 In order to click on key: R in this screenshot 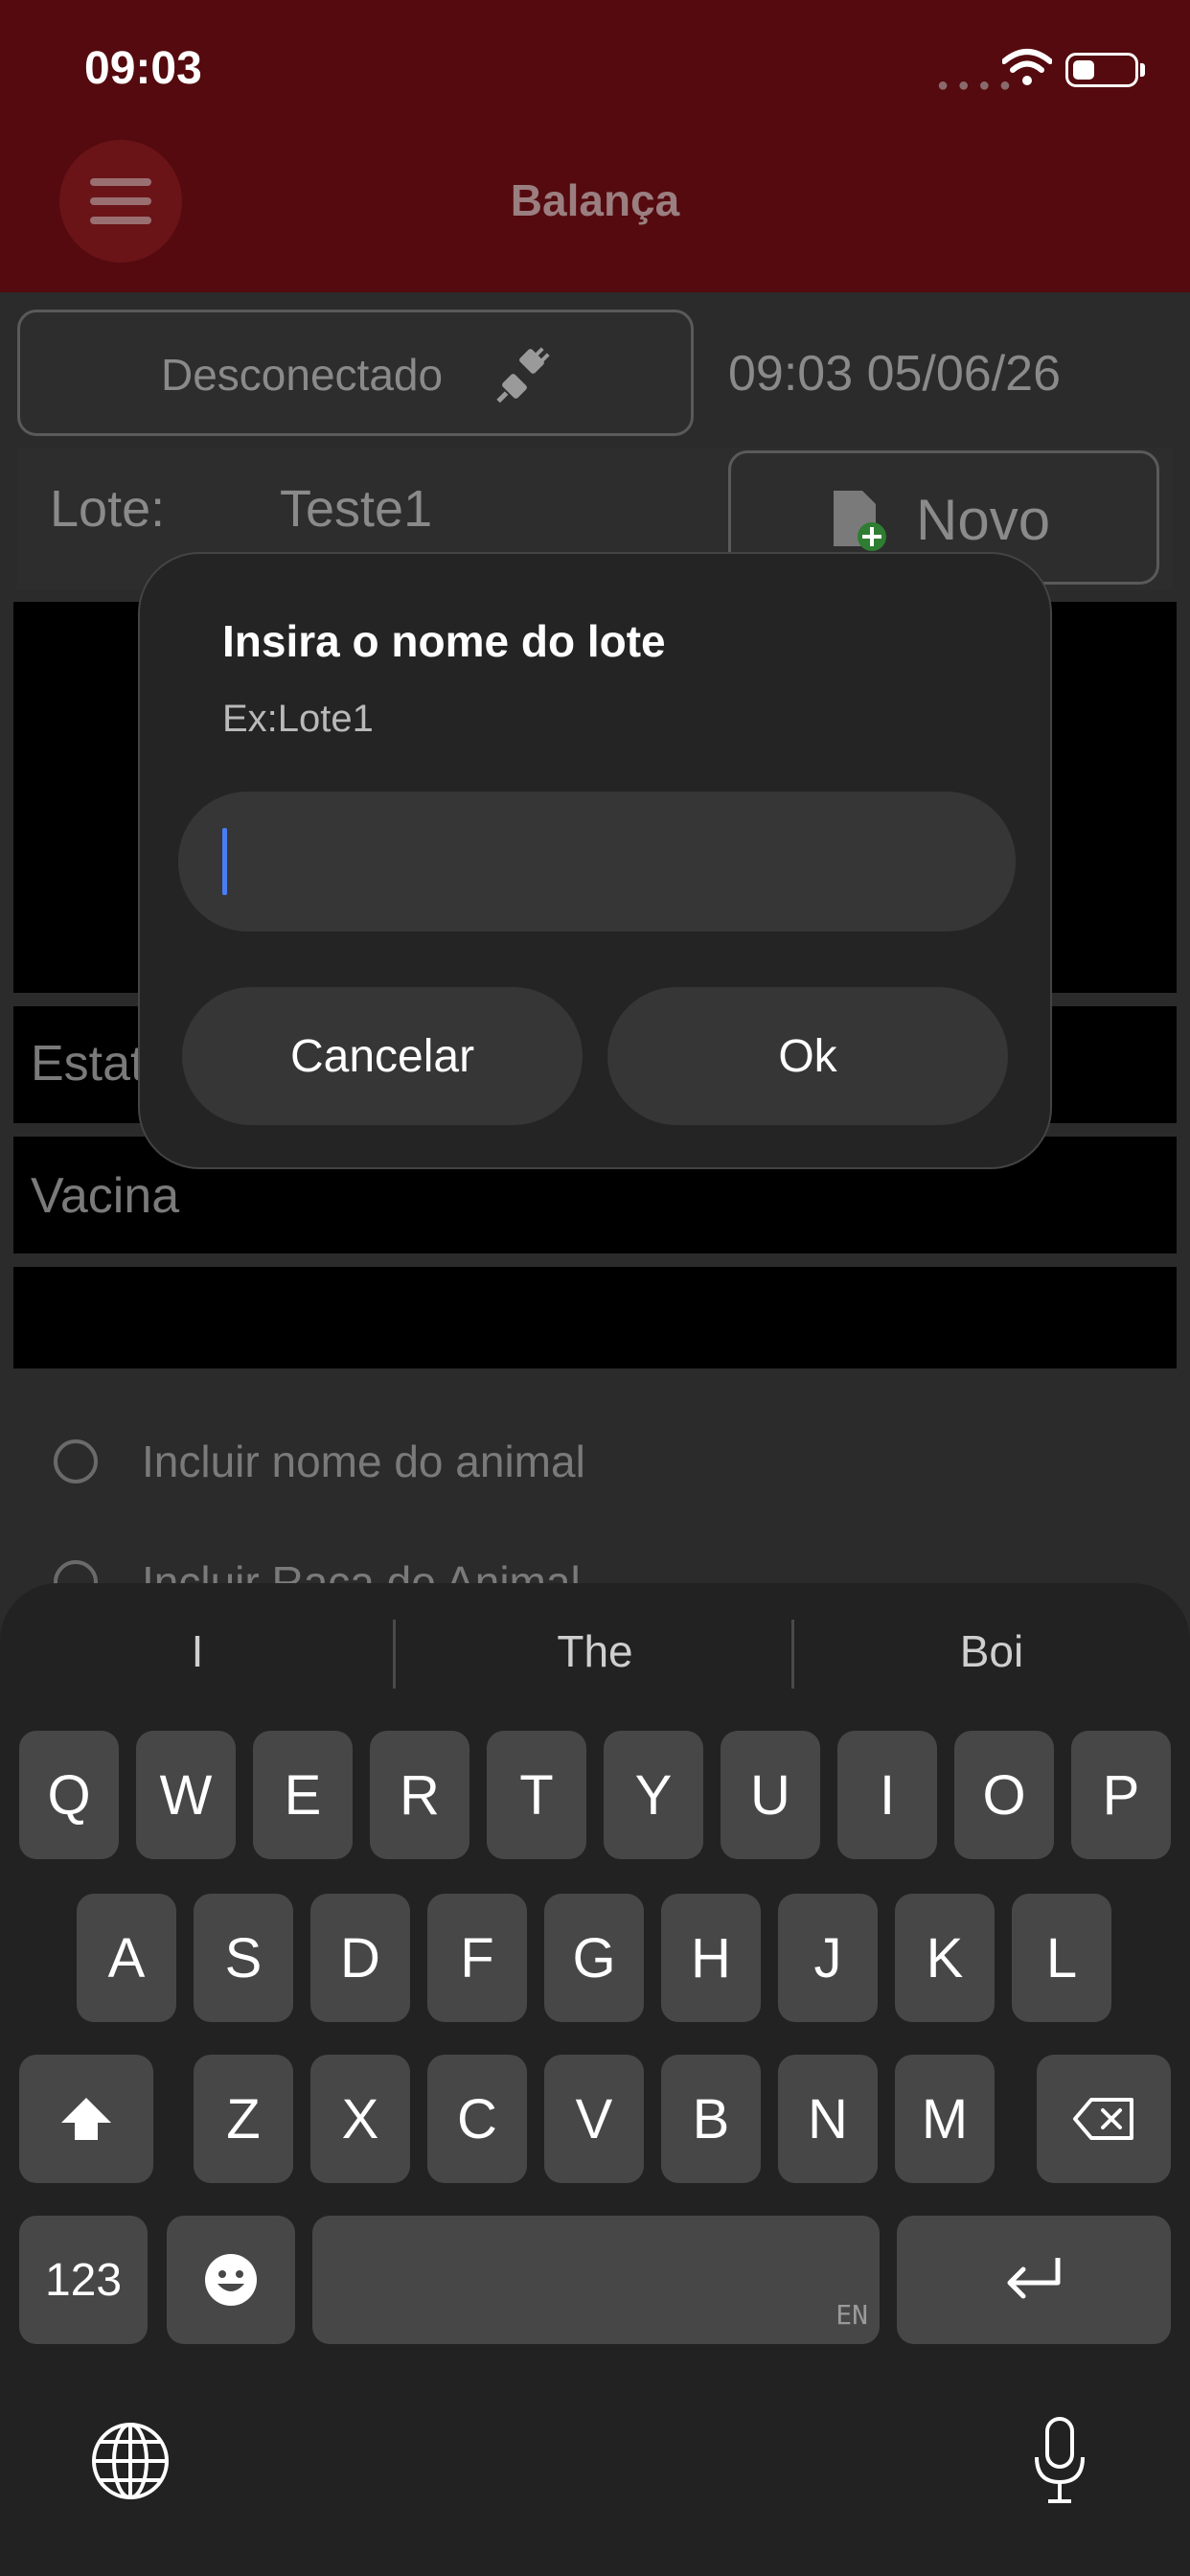, I will do `click(420, 1795)`.